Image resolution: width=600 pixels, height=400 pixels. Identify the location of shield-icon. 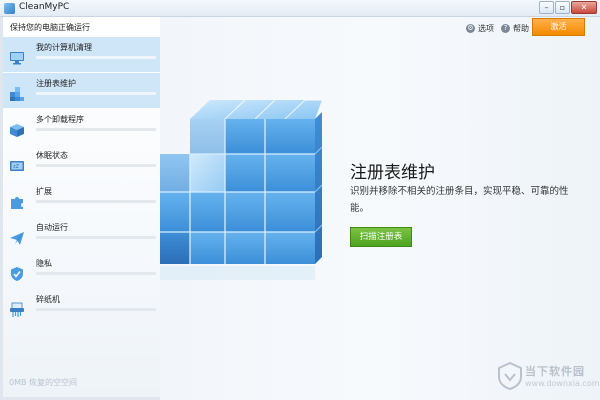
(17, 274).